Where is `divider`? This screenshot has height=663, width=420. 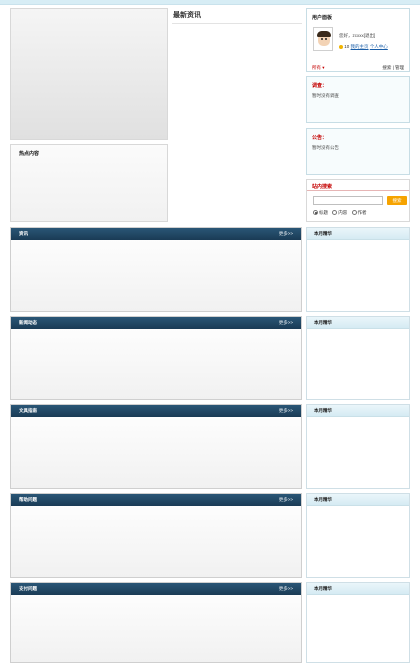 divider is located at coordinates (358, 190).